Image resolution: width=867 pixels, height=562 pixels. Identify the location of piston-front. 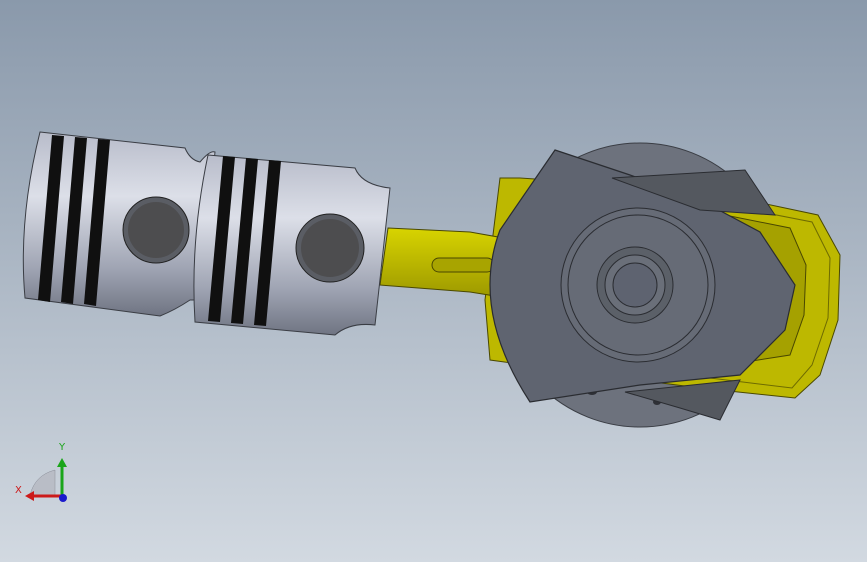
(119, 224).